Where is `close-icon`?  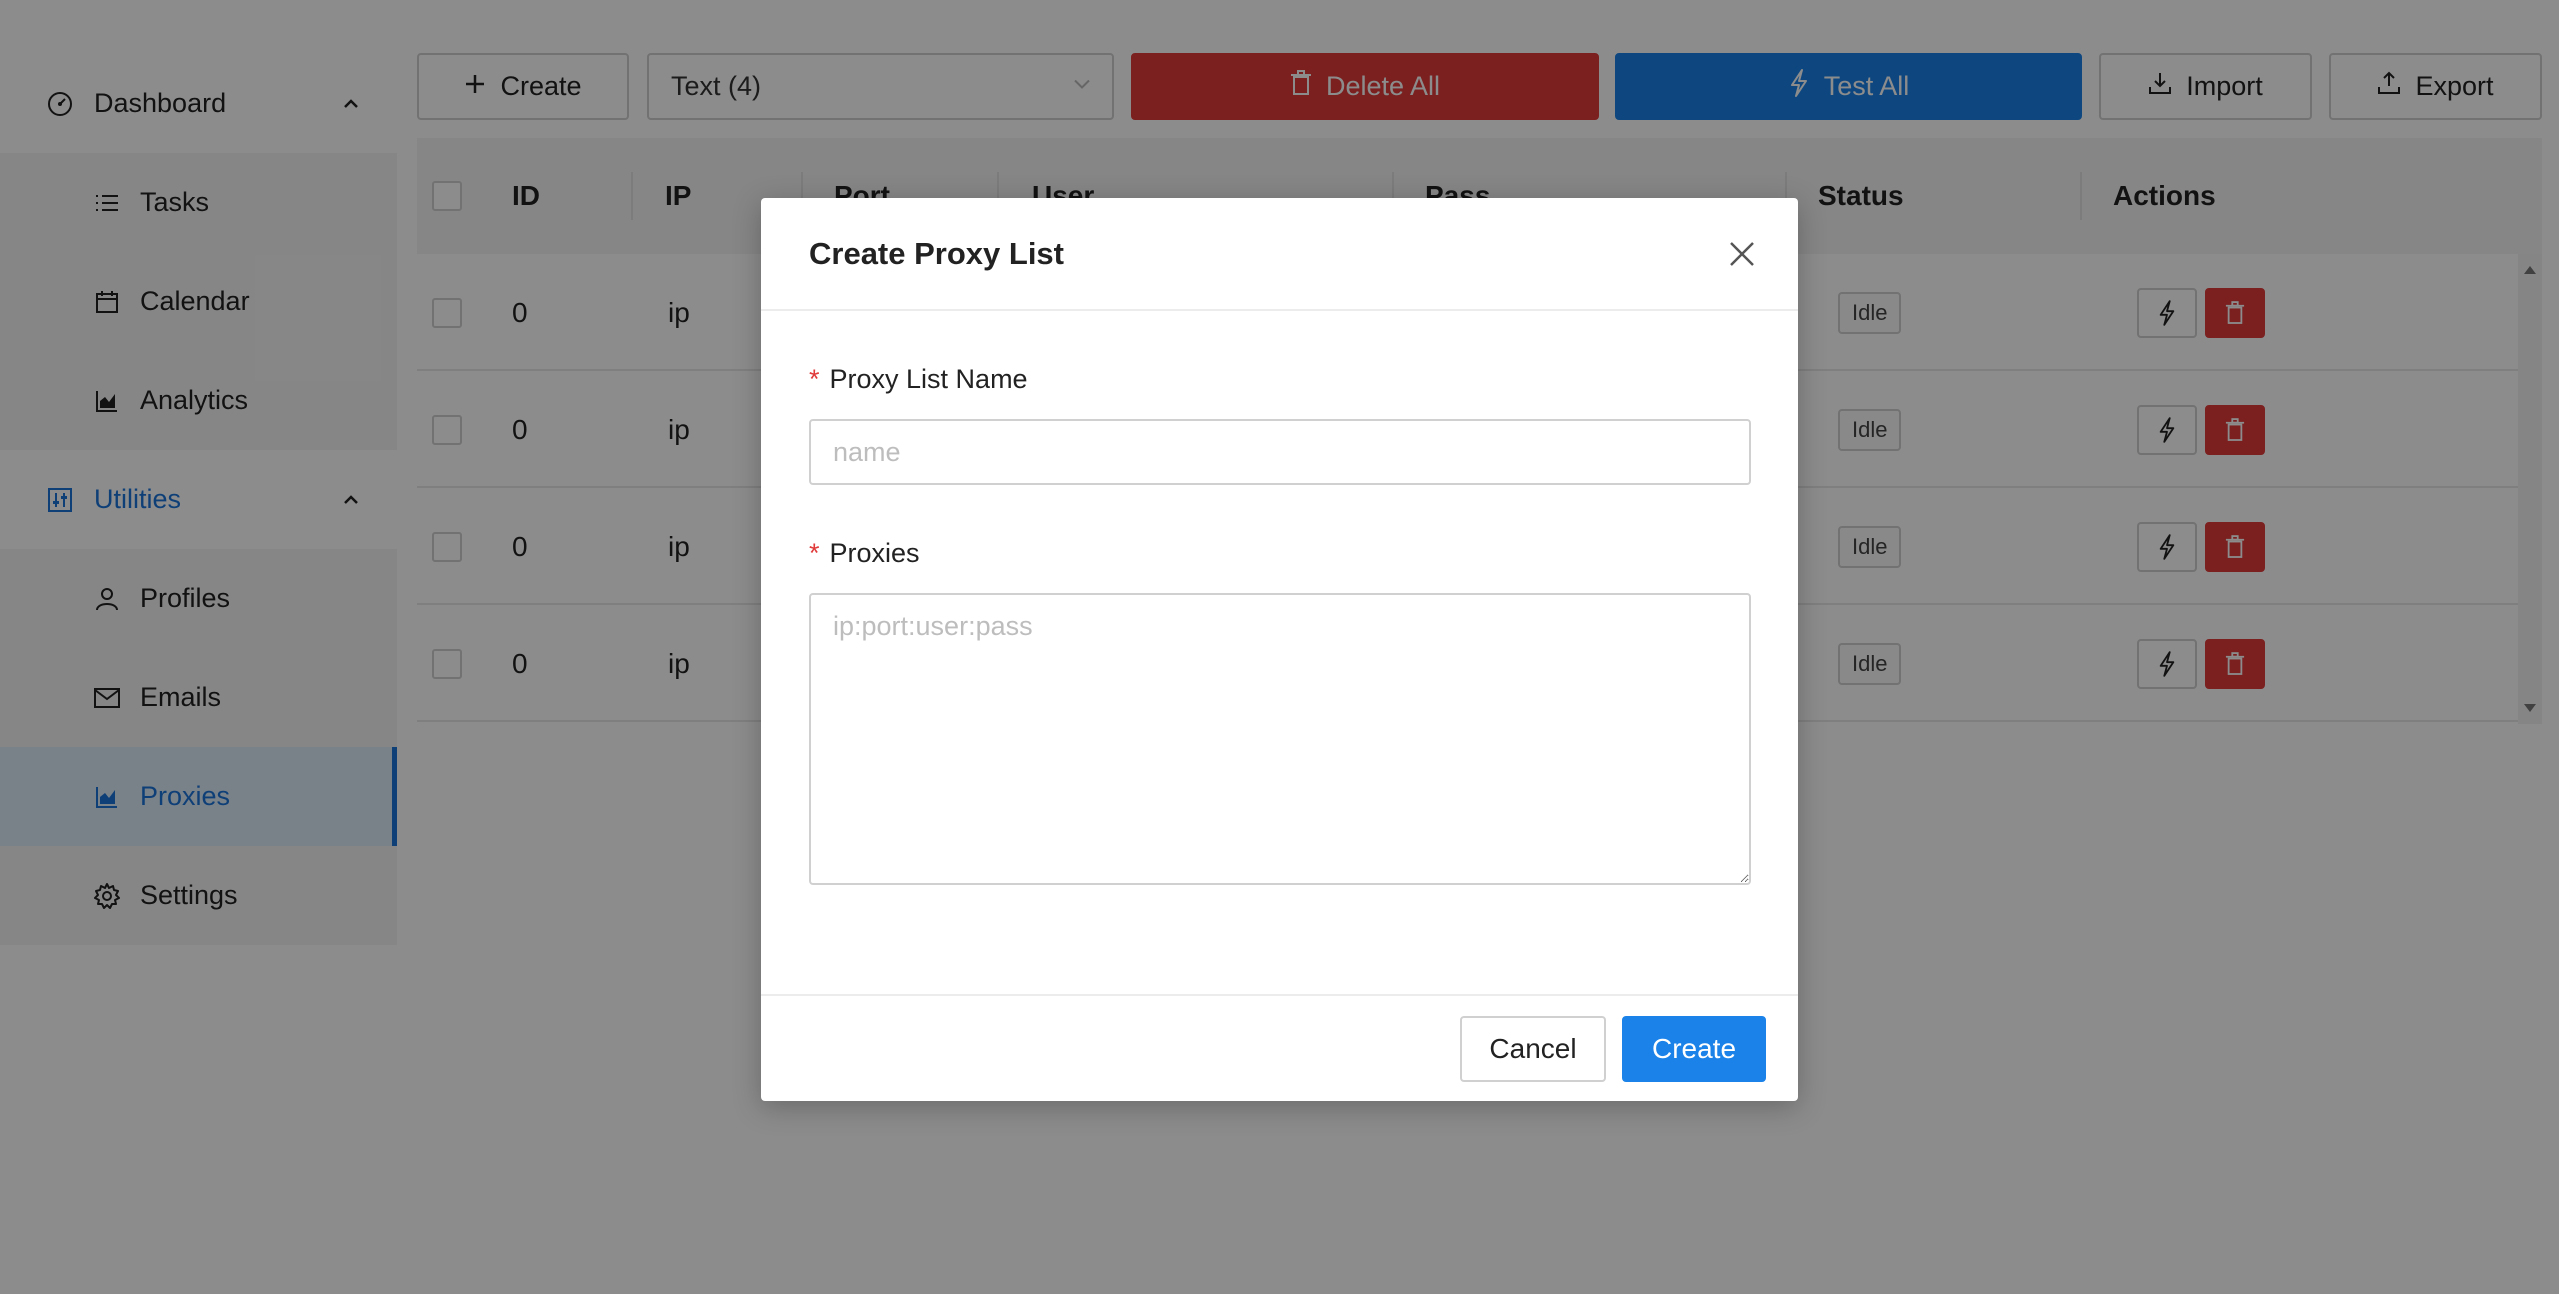 close-icon is located at coordinates (1742, 254).